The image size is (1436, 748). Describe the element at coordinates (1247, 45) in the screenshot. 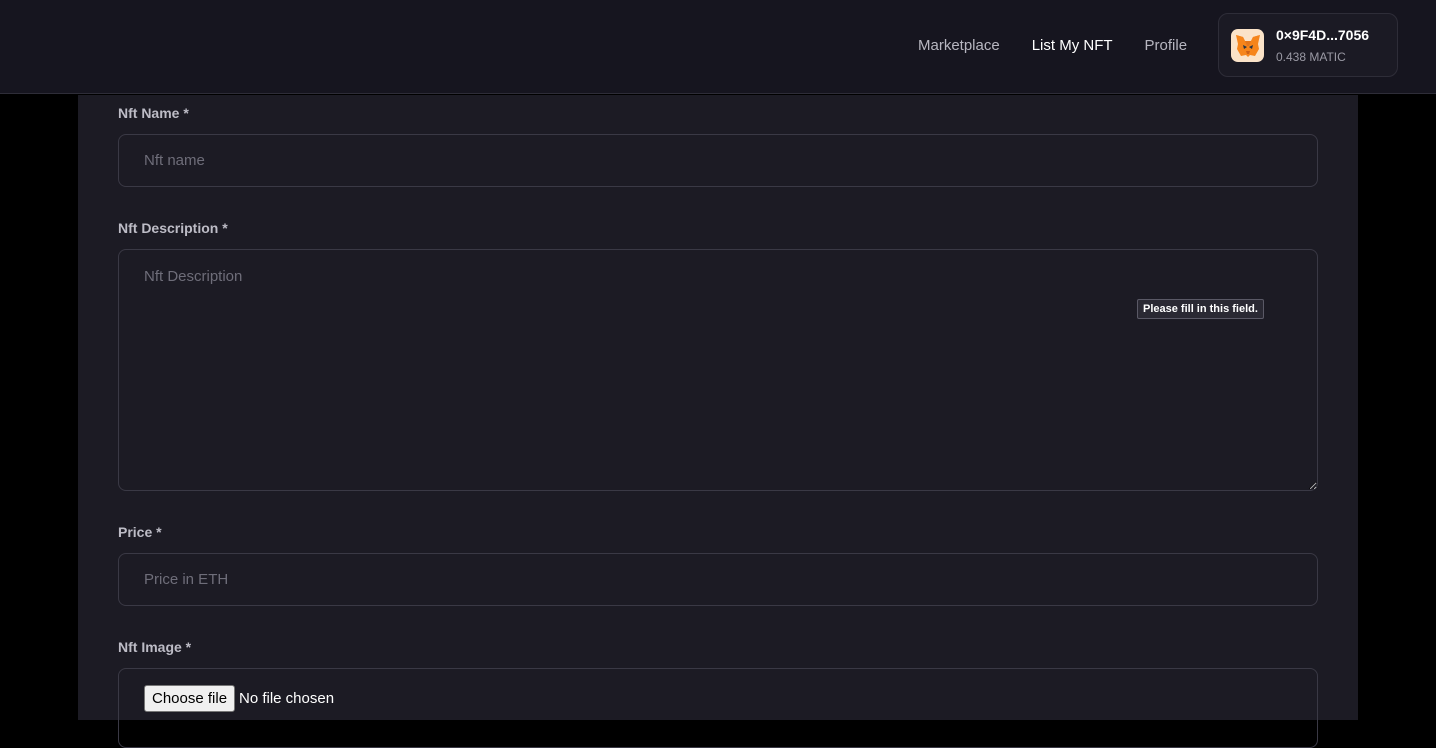

I see `metamask-fox-icon` at that location.